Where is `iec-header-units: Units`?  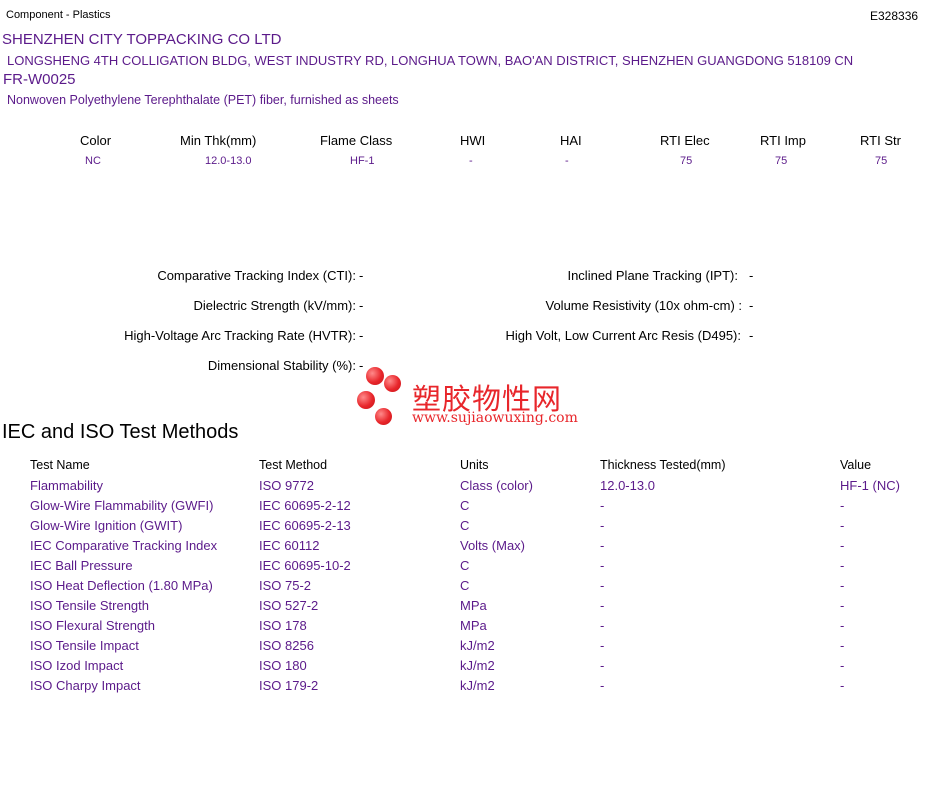 iec-header-units: Units is located at coordinates (474, 465).